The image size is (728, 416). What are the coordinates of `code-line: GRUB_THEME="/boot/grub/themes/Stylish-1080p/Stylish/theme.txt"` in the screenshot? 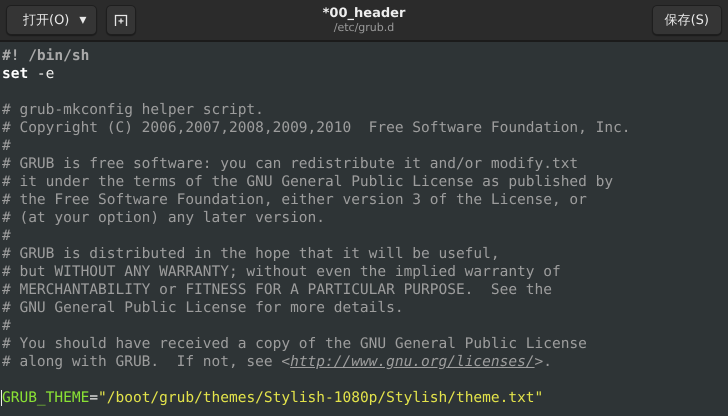 It's located at (273, 398).